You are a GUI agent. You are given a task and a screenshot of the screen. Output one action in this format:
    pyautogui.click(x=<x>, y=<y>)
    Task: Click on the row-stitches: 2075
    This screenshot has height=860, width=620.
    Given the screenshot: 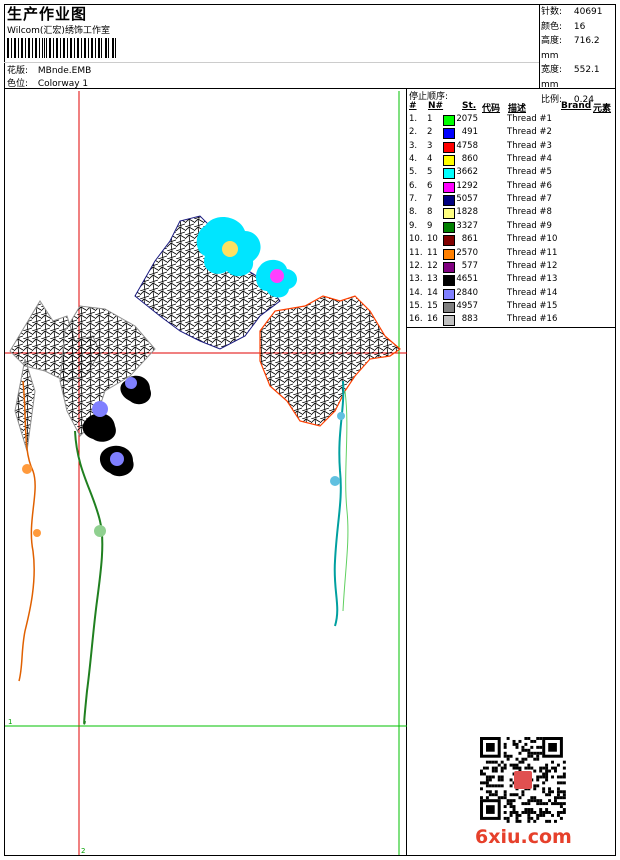 What is the action you would take?
    pyautogui.click(x=467, y=119)
    